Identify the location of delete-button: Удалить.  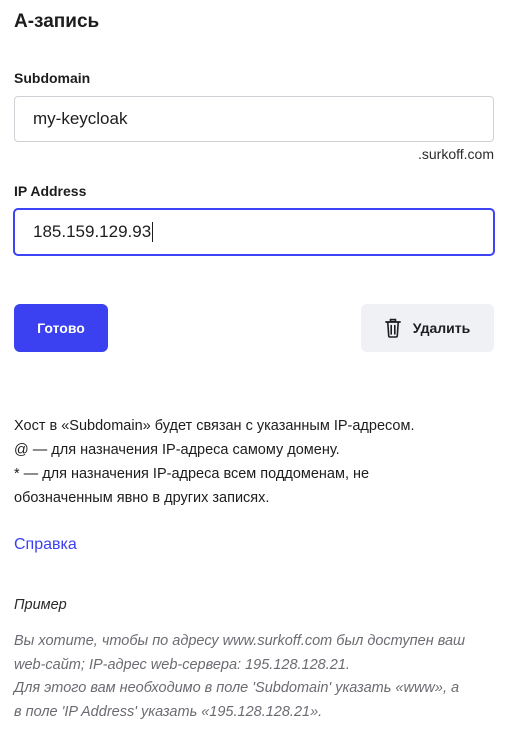
(427, 328).